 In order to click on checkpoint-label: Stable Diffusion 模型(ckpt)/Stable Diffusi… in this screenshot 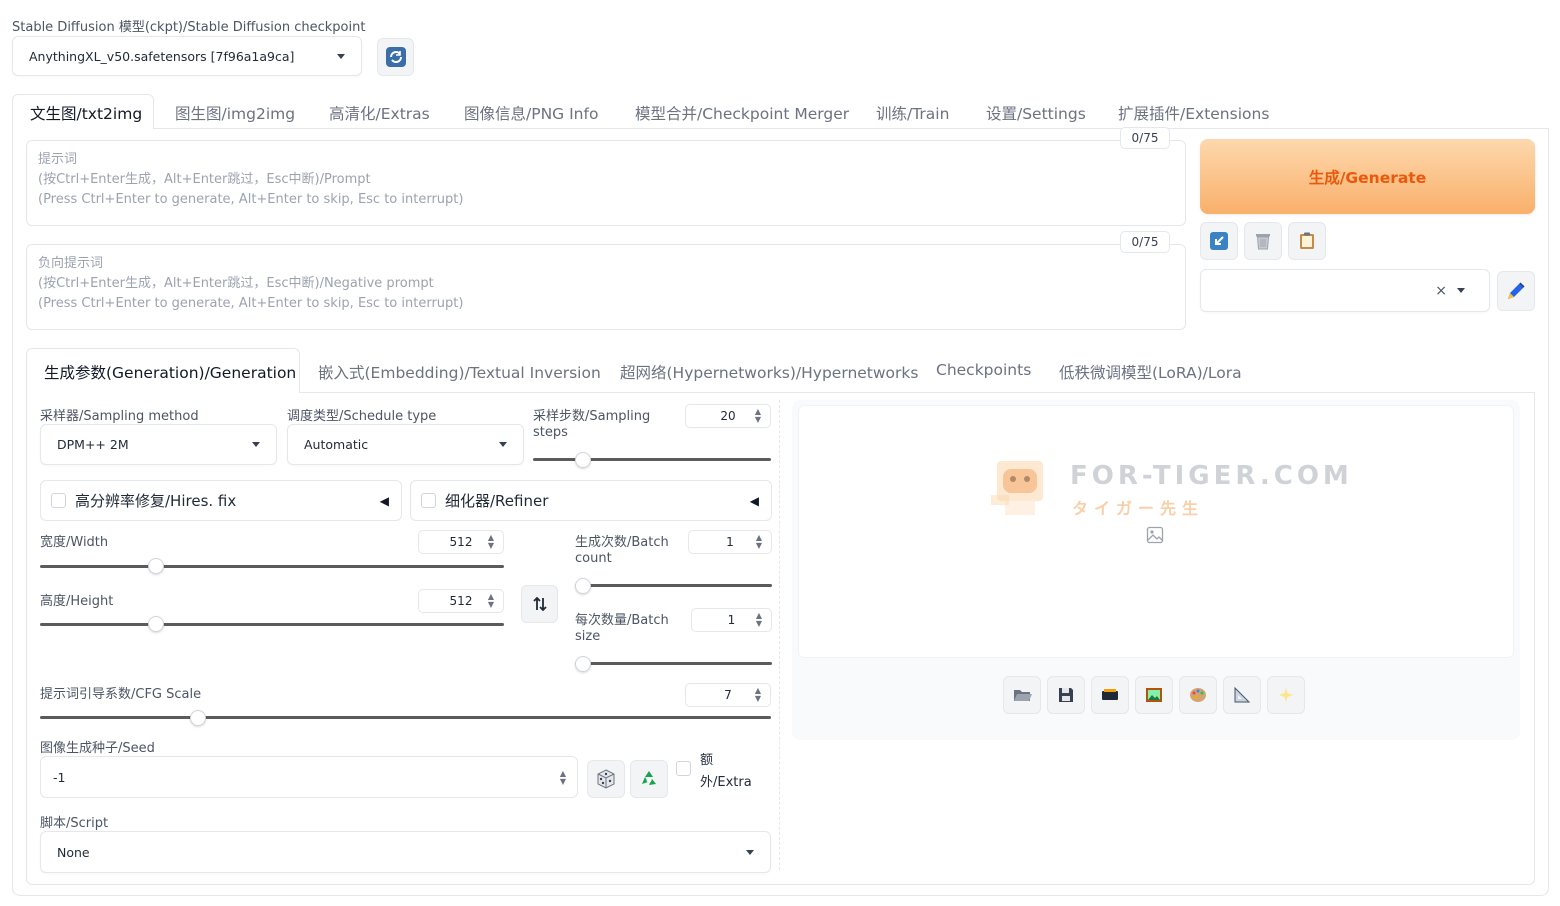, I will do `click(189, 27)`.